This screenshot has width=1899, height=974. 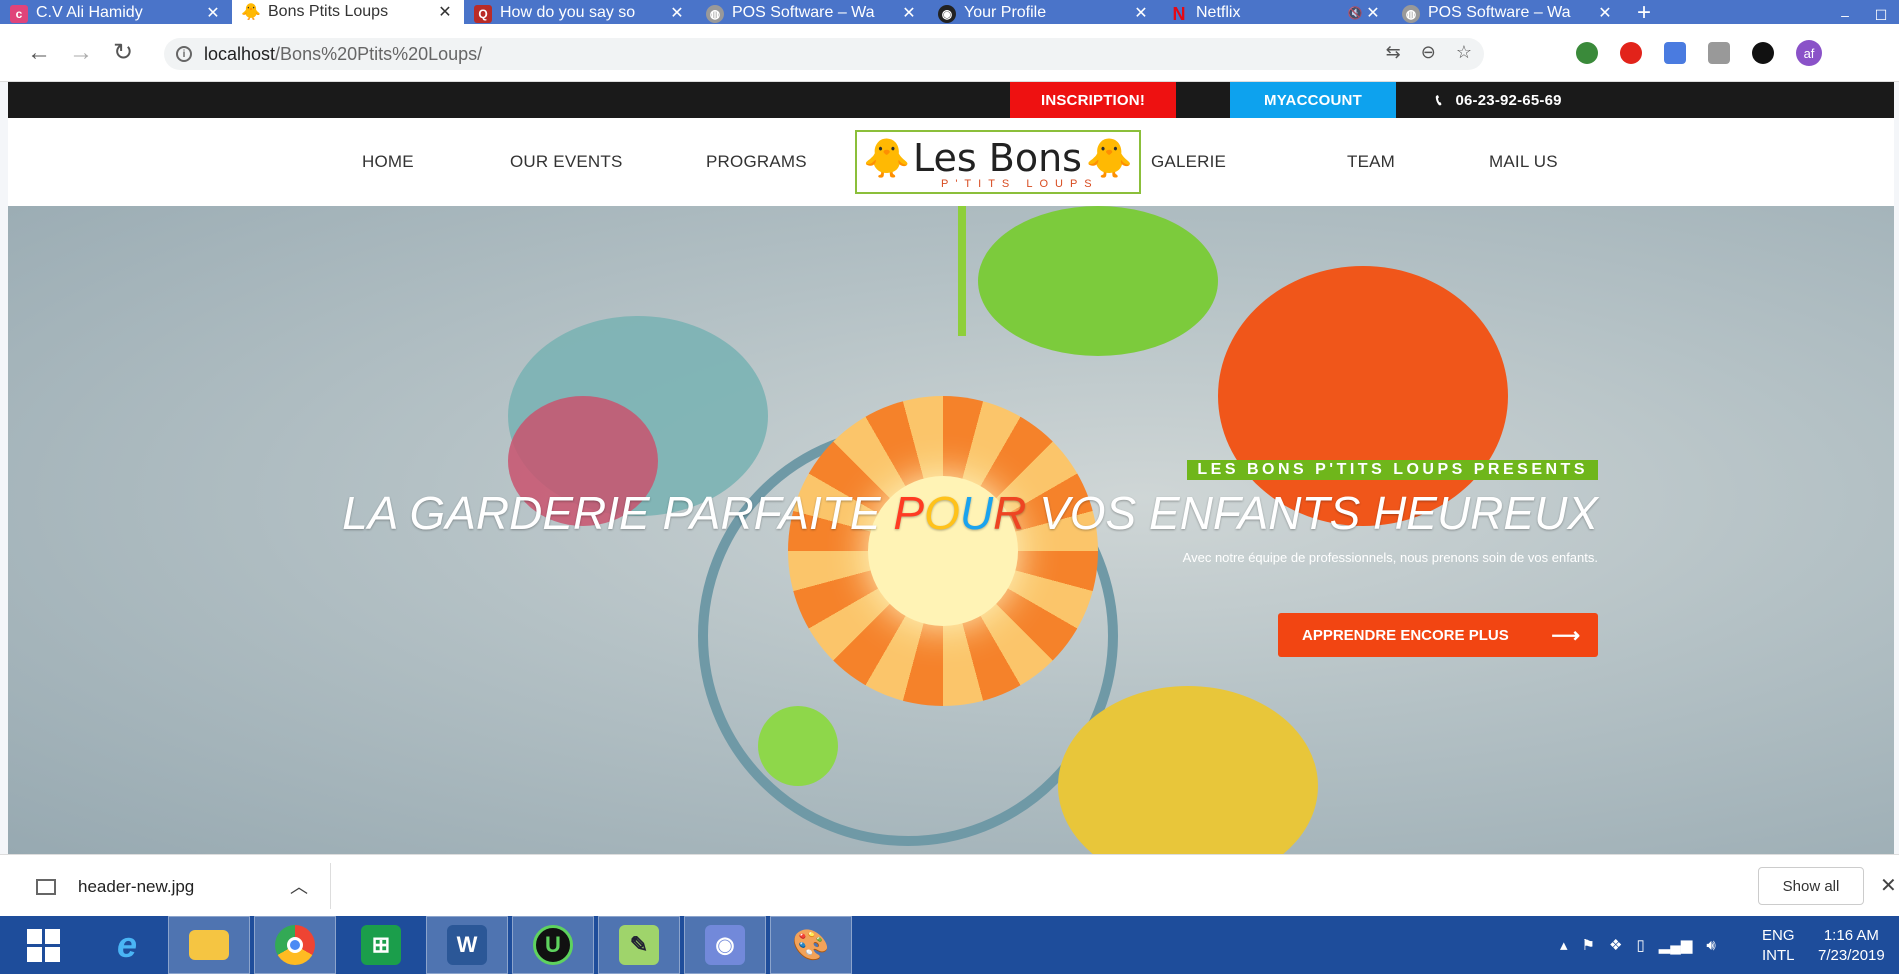 What do you see at coordinates (715, 14) in the screenshot?
I see `globe-favicon-icon: ◍` at bounding box center [715, 14].